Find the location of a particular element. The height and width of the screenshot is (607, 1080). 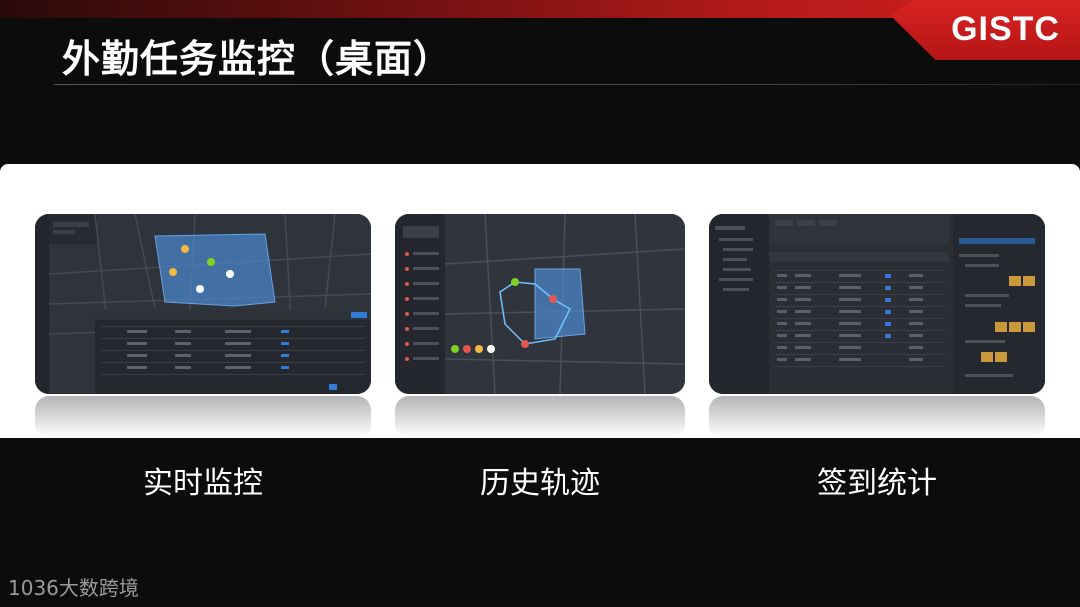

realtime-monitor-reflection is located at coordinates (203, 417).